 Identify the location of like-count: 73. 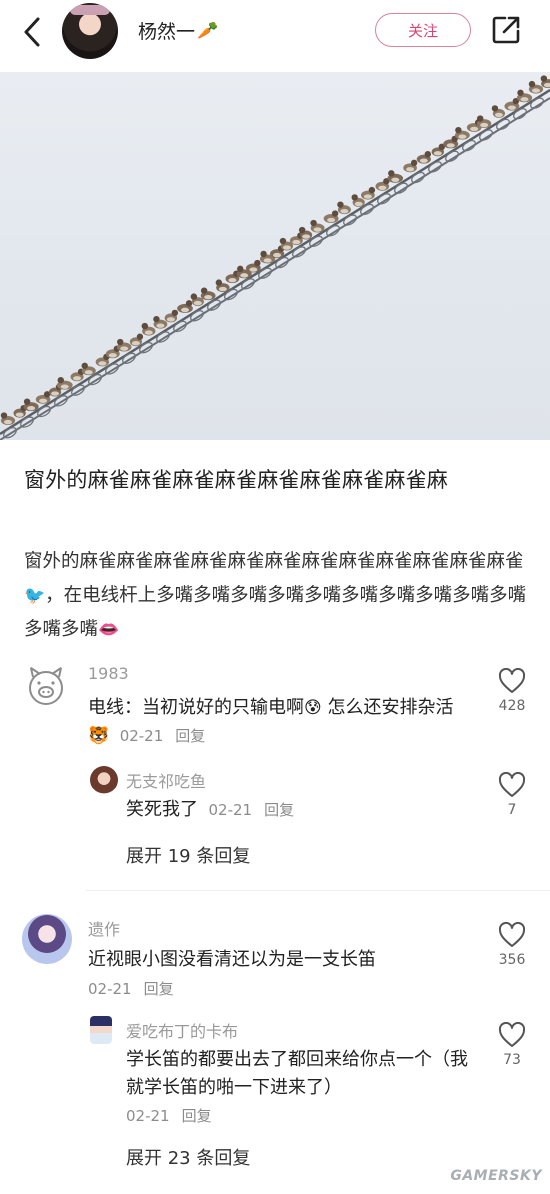
(512, 1060).